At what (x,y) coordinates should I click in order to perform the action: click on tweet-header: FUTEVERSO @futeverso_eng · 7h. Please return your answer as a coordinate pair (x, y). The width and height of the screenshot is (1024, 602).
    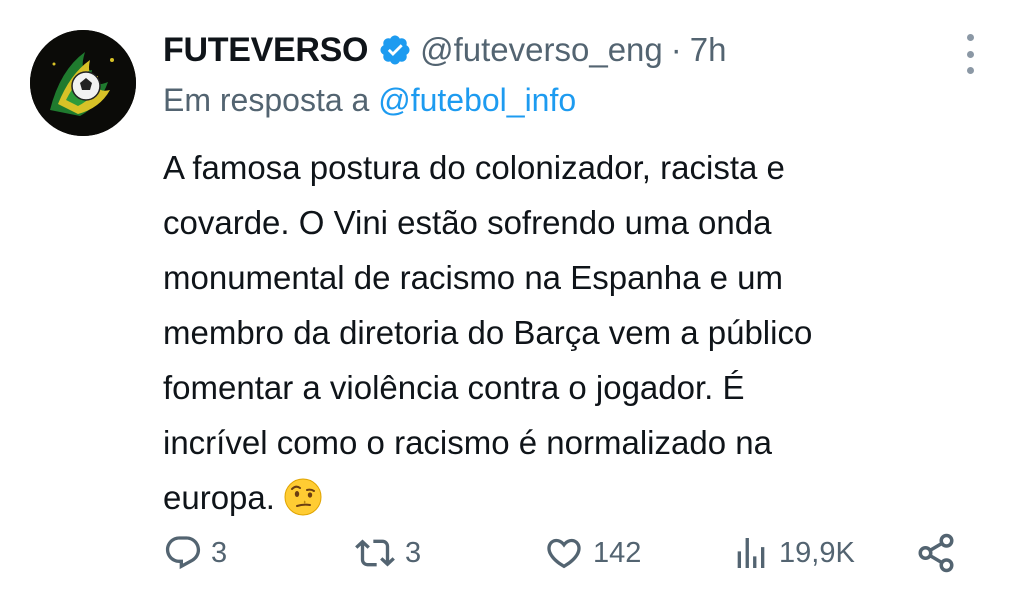
    Looking at the image, I should click on (444, 50).